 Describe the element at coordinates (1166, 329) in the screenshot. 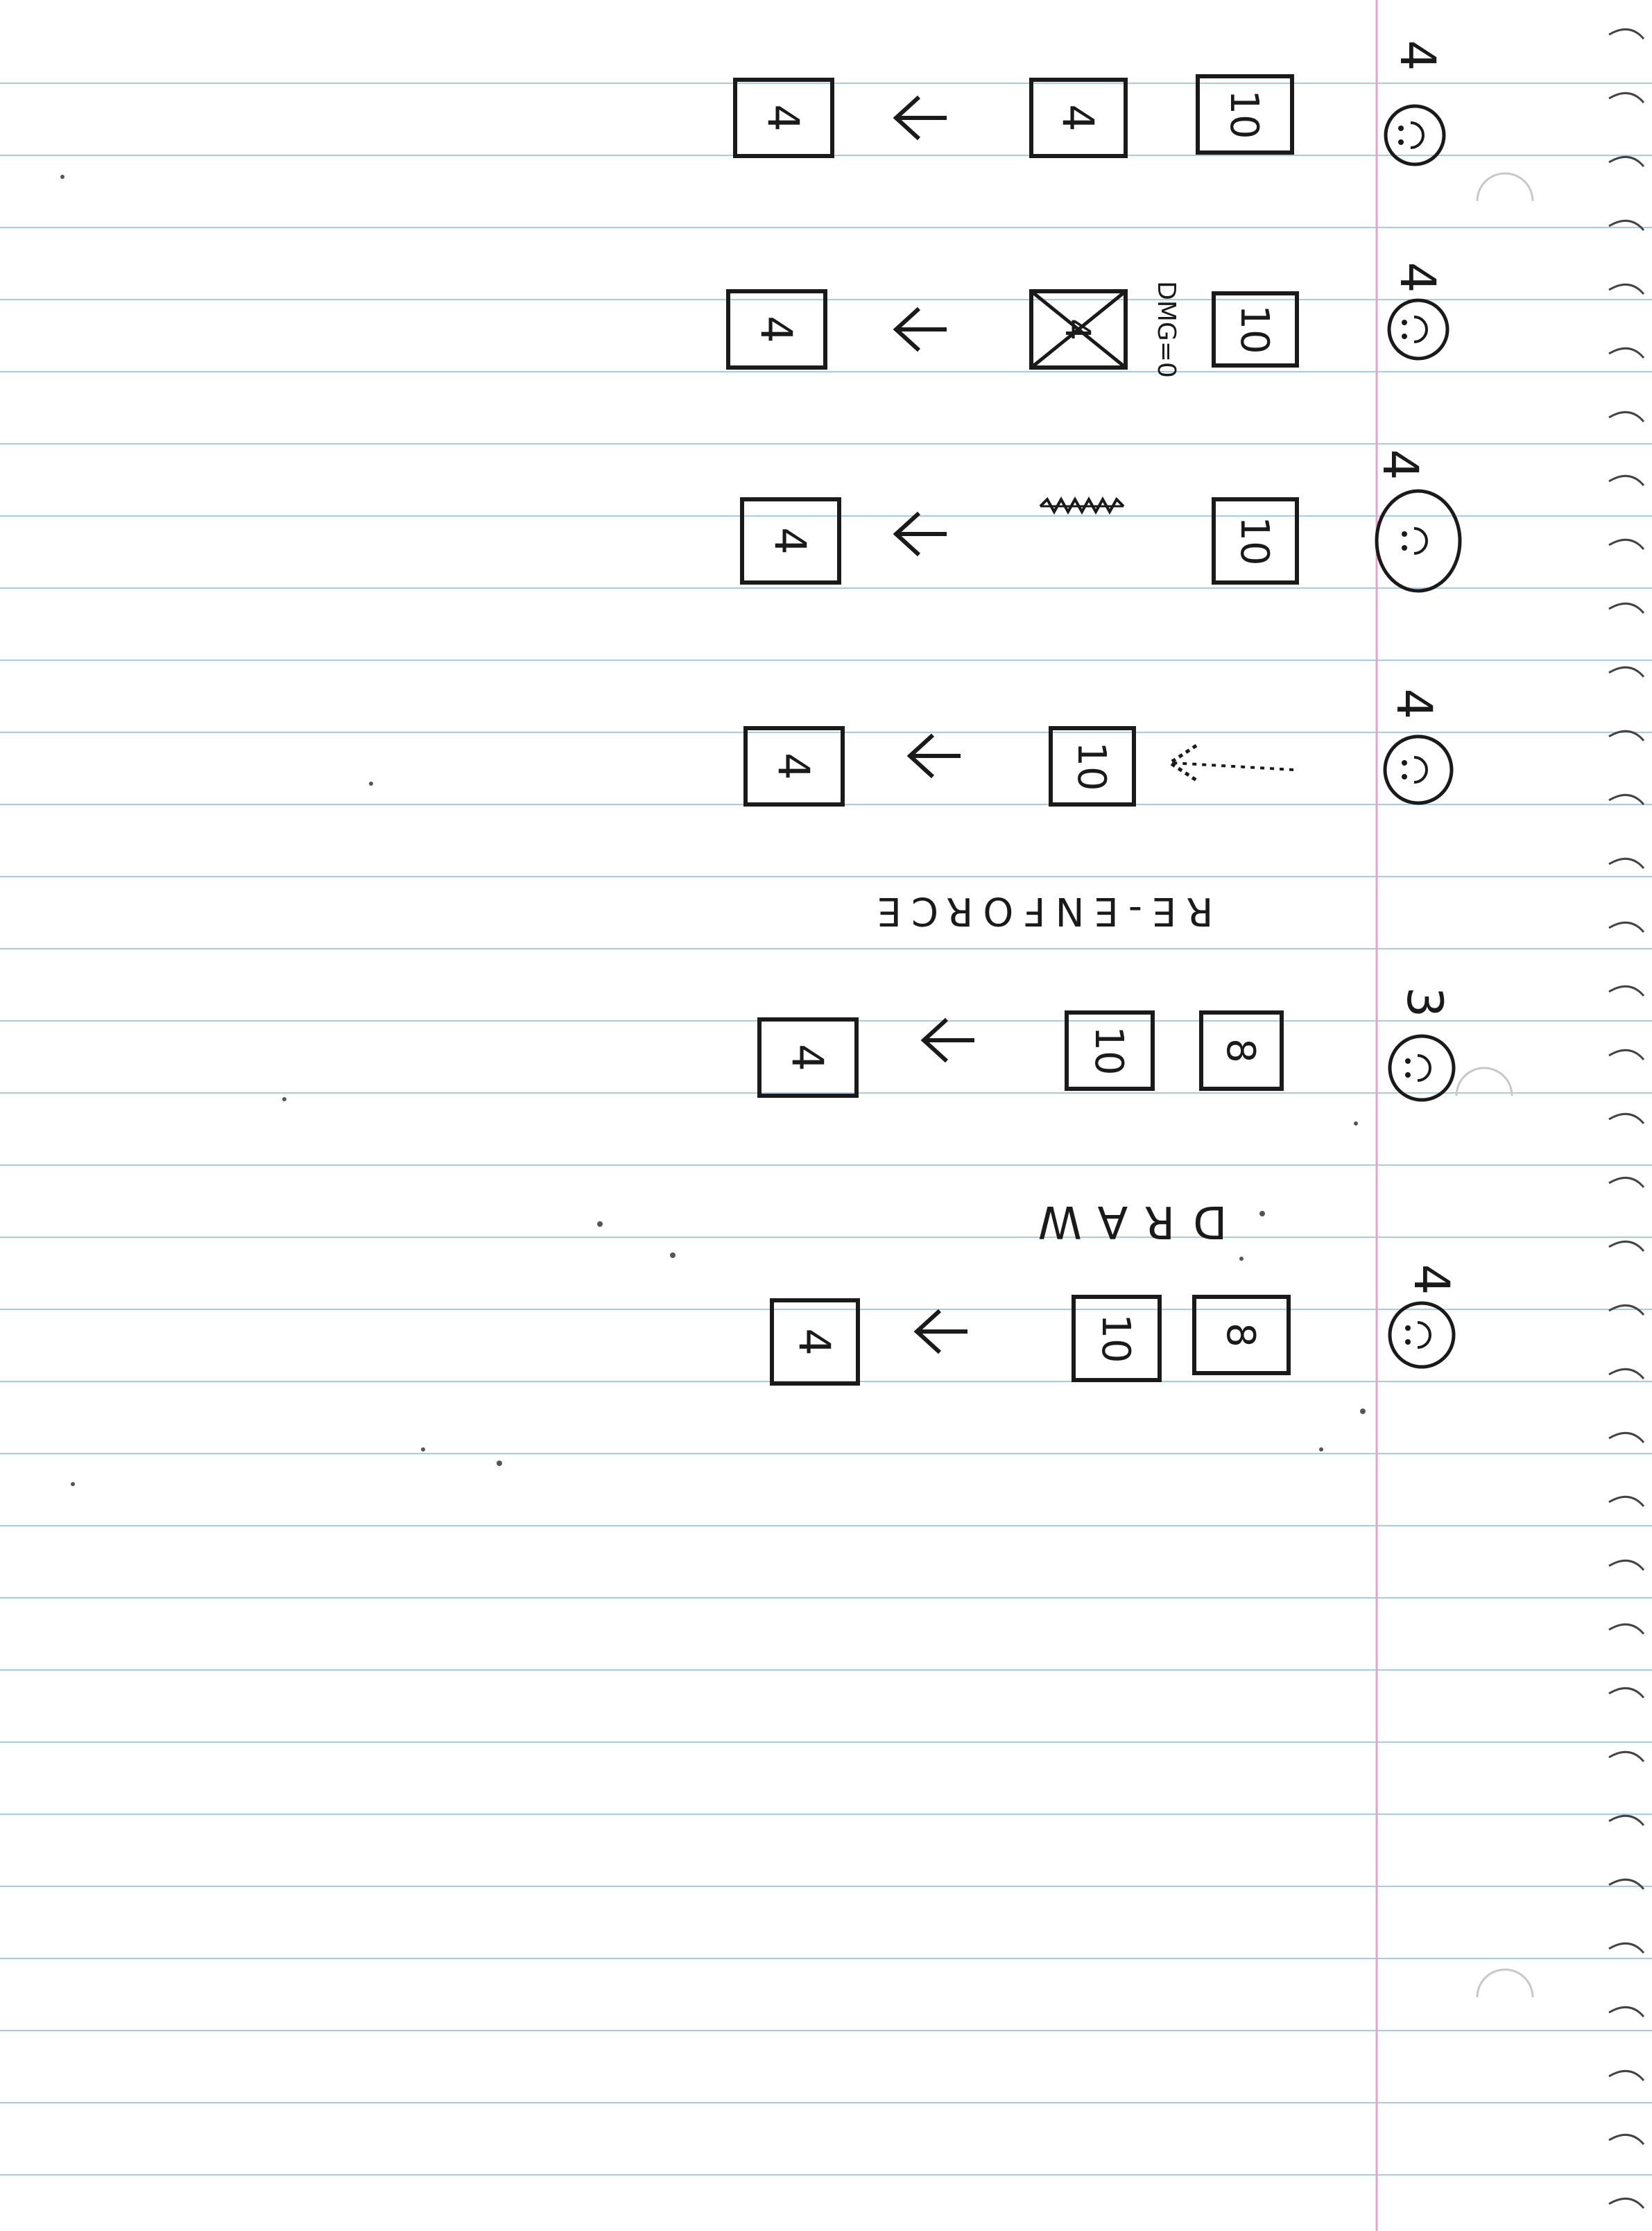

I see `damage-annotation: DMG=0` at that location.